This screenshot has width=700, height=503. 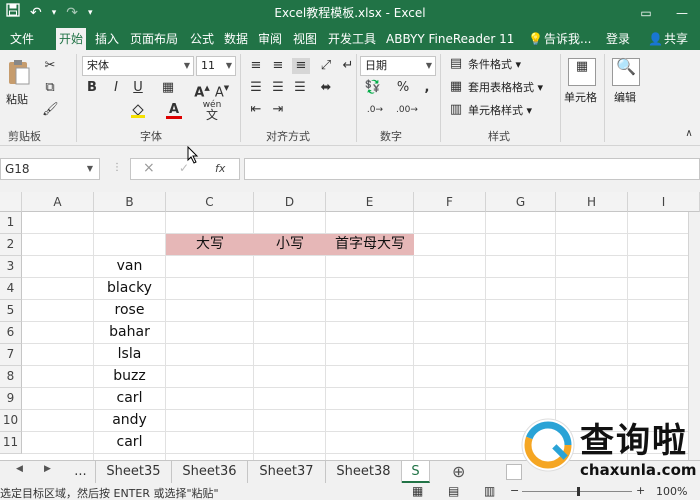 What do you see at coordinates (222, 90) in the screenshot?
I see `decrease-font-icon: A▾` at bounding box center [222, 90].